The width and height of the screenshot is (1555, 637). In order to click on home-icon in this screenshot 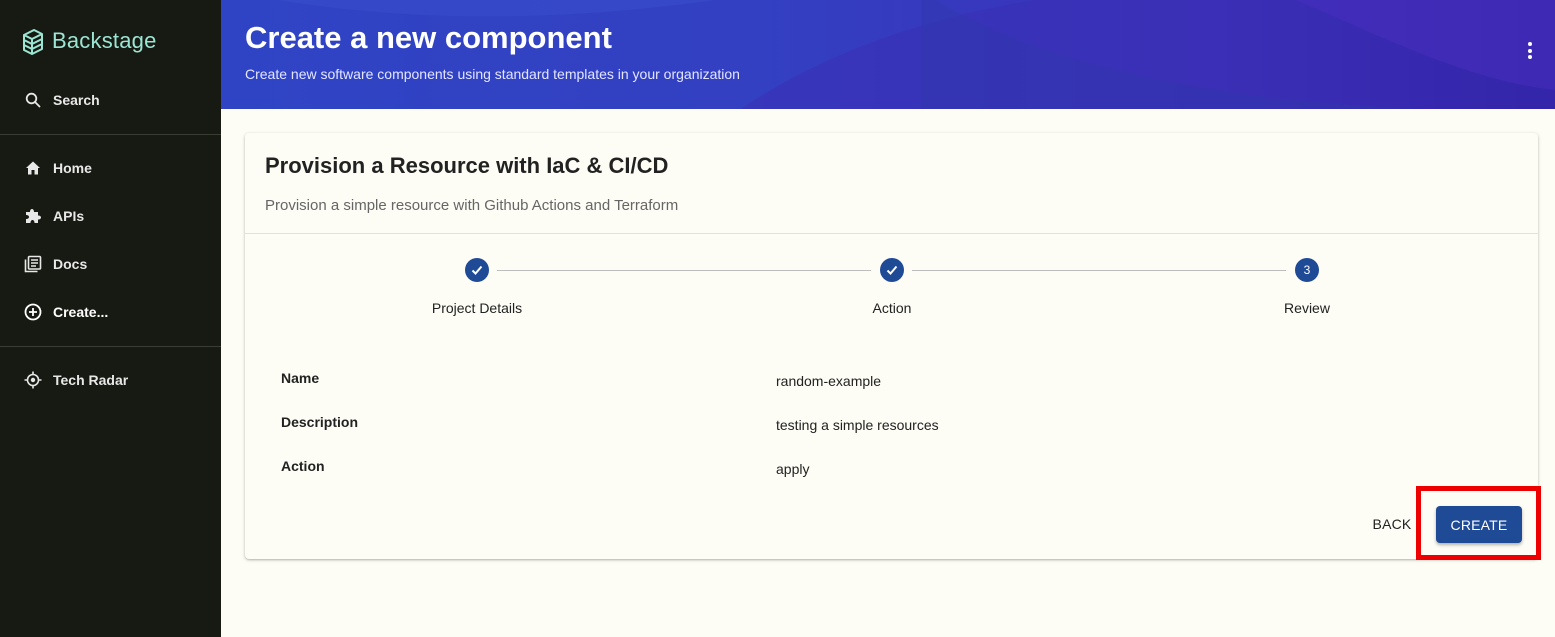, I will do `click(33, 168)`.